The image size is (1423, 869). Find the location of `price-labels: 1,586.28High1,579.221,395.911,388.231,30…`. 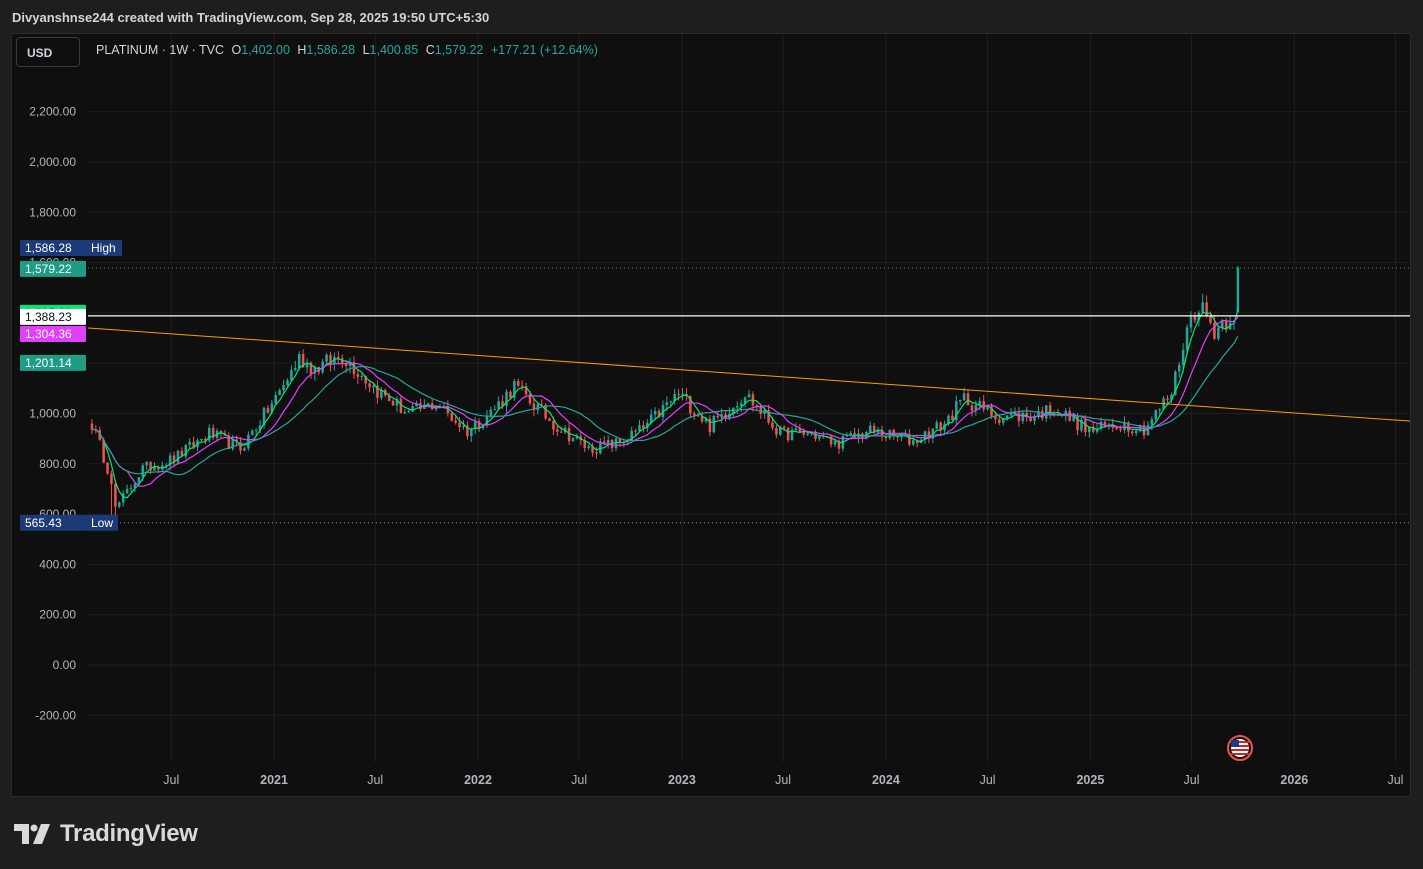

price-labels: 1,586.28High1,579.221,395.911,388.231,30… is located at coordinates (71, 385).